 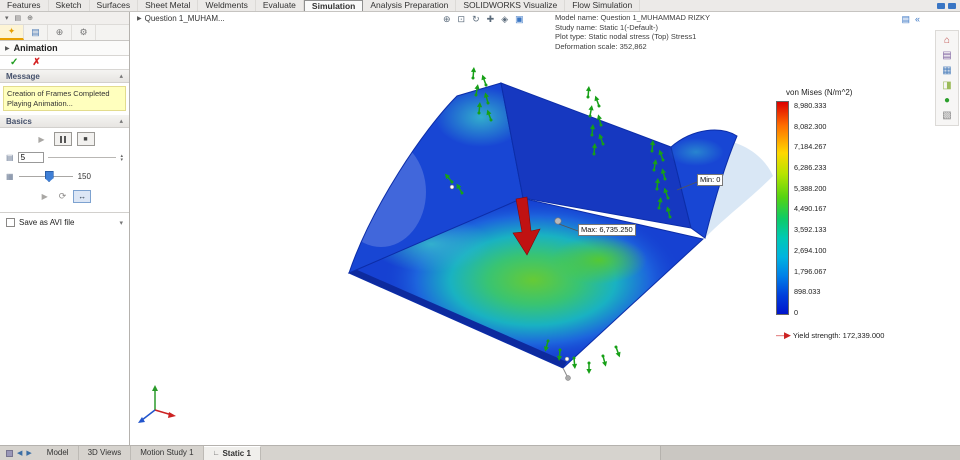 What do you see at coordinates (7, 18) in the screenshot?
I see `filter-icon: ▾` at bounding box center [7, 18].